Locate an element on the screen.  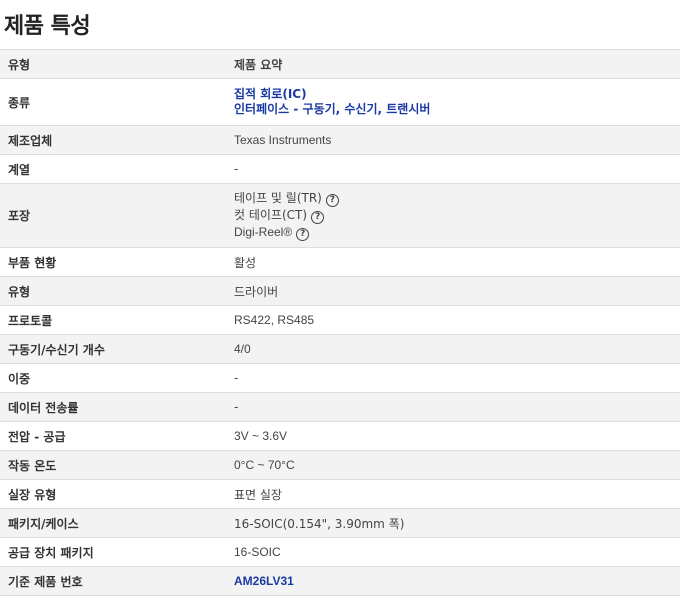
row-label: 계열 is located at coordinates (113, 169).